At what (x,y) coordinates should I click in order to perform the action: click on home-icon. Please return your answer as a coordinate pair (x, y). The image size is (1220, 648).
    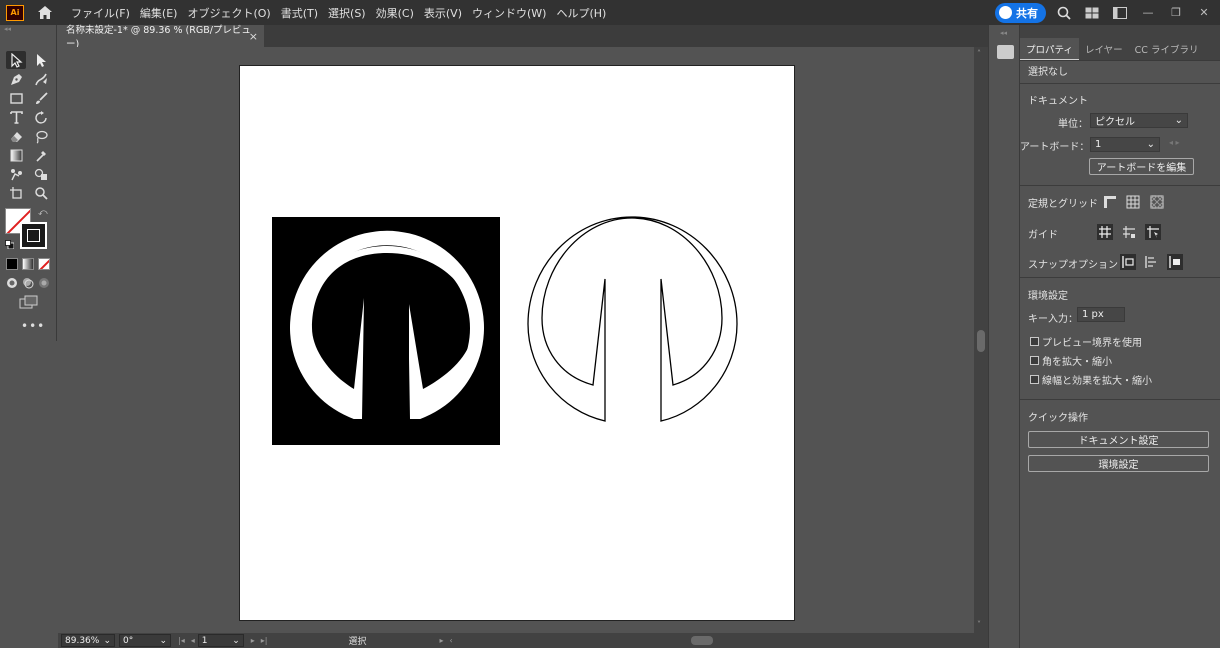
    Looking at the image, I should click on (45, 13).